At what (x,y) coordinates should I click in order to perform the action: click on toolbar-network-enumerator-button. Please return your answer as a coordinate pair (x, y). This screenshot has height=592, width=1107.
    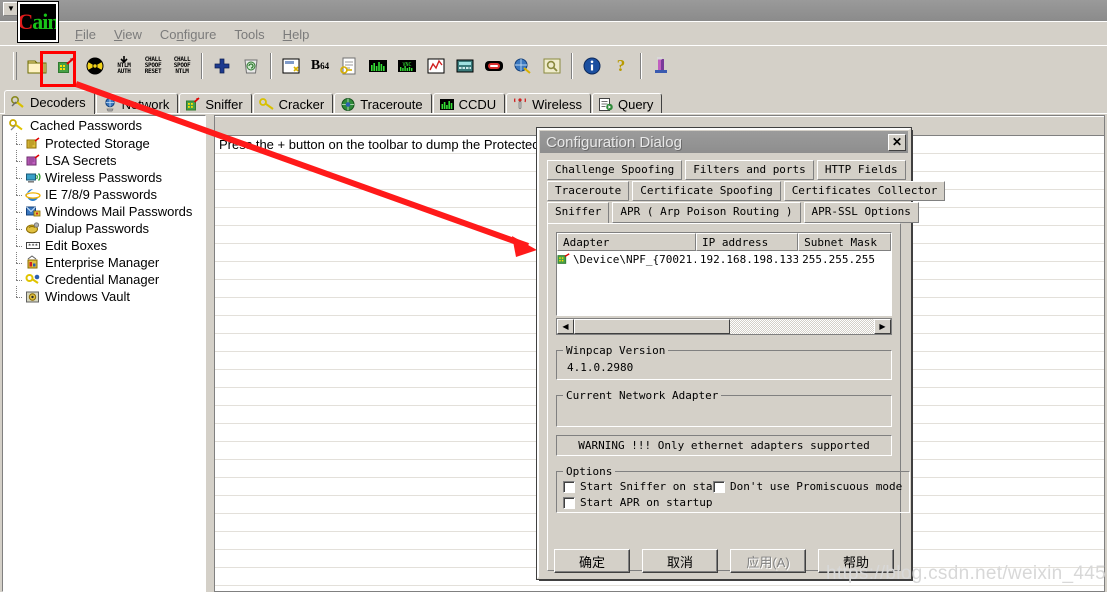
    Looking at the image, I should click on (552, 66).